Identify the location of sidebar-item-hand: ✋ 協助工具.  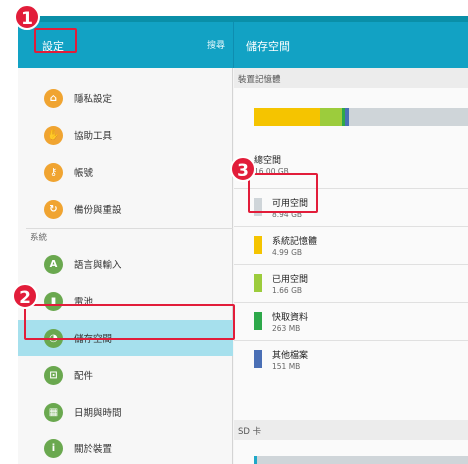
(125, 135).